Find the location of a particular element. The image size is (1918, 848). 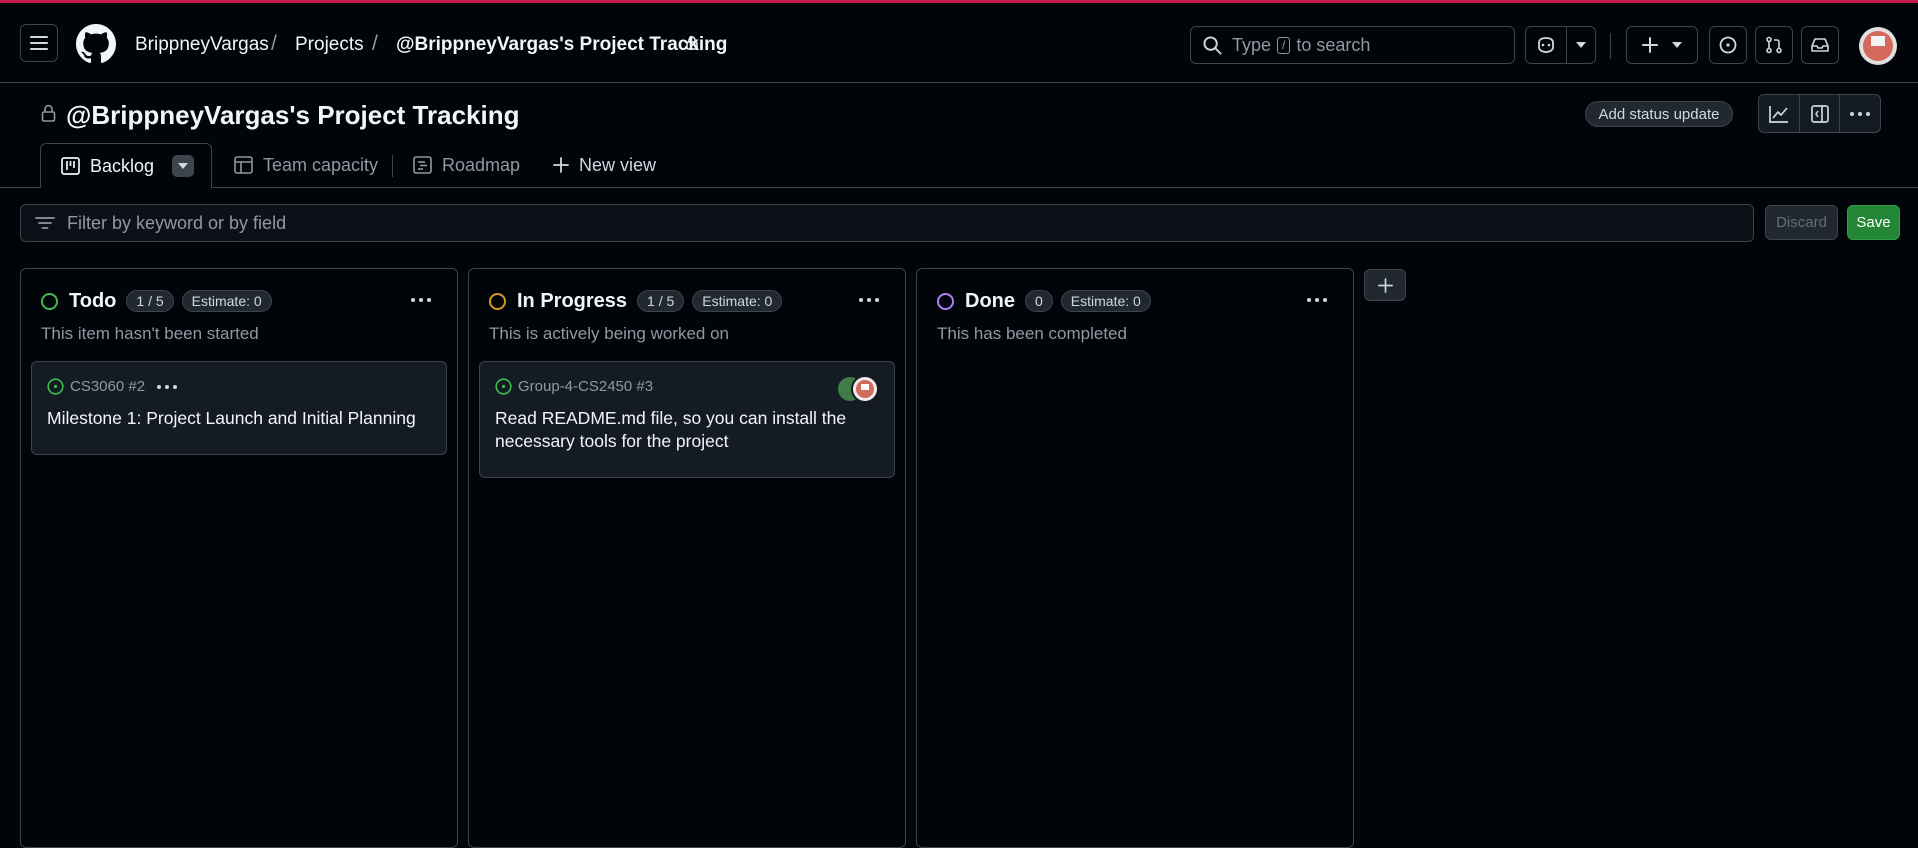

breadcrumb-project: @BrippneyVargas's Project Tracking is located at coordinates (561, 45).